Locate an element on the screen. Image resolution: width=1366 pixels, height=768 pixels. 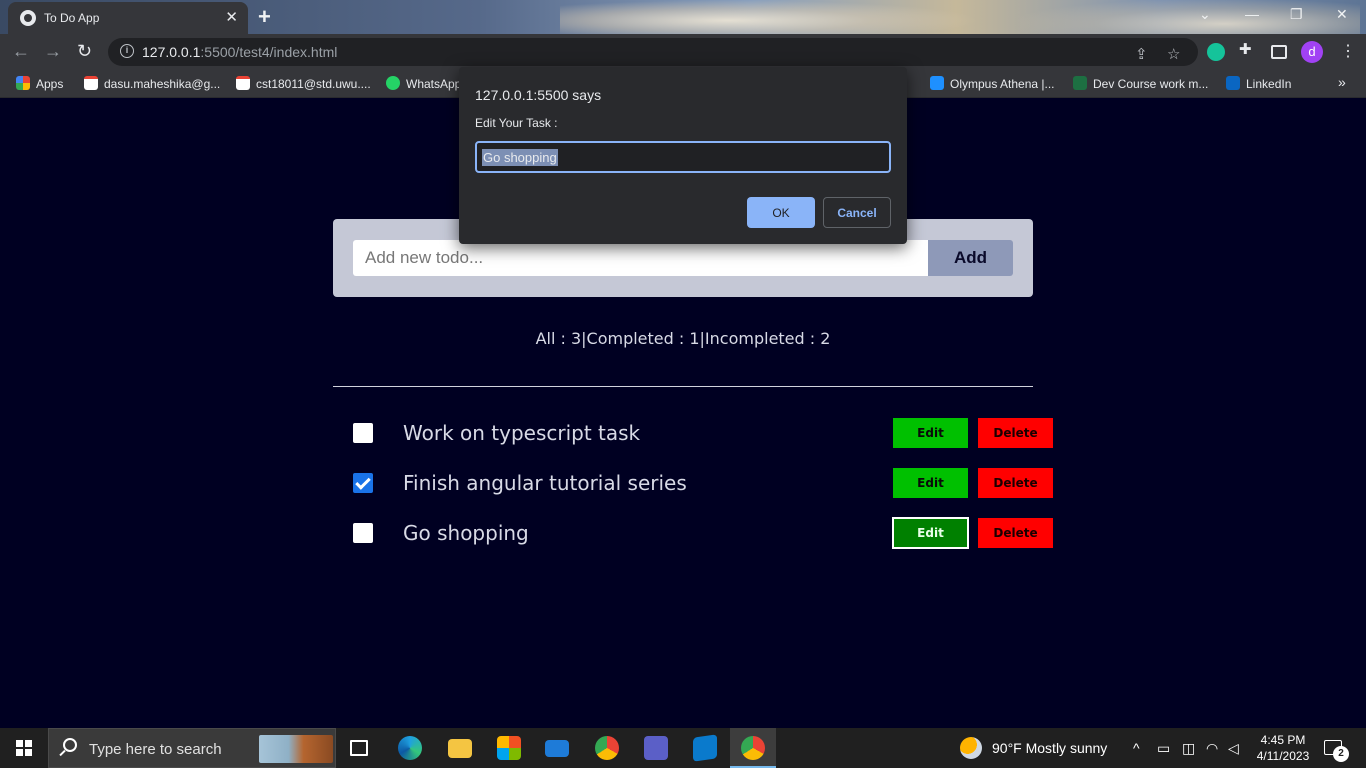
edge-browser-icon is located at coordinates (410, 748).